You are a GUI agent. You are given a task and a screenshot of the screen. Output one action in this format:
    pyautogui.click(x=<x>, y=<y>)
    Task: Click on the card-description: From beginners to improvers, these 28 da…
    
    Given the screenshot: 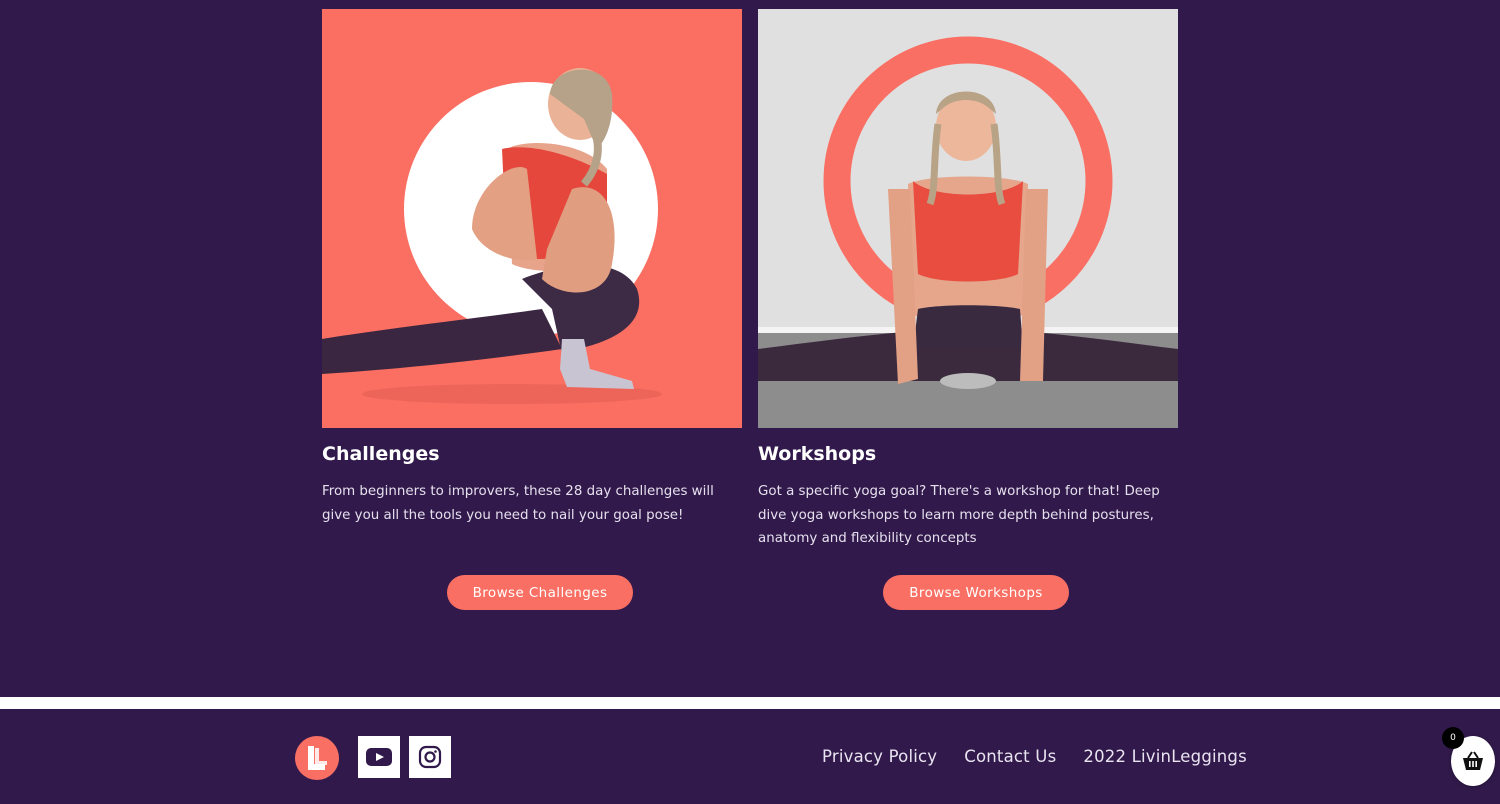 What is the action you would take?
    pyautogui.click(x=518, y=503)
    